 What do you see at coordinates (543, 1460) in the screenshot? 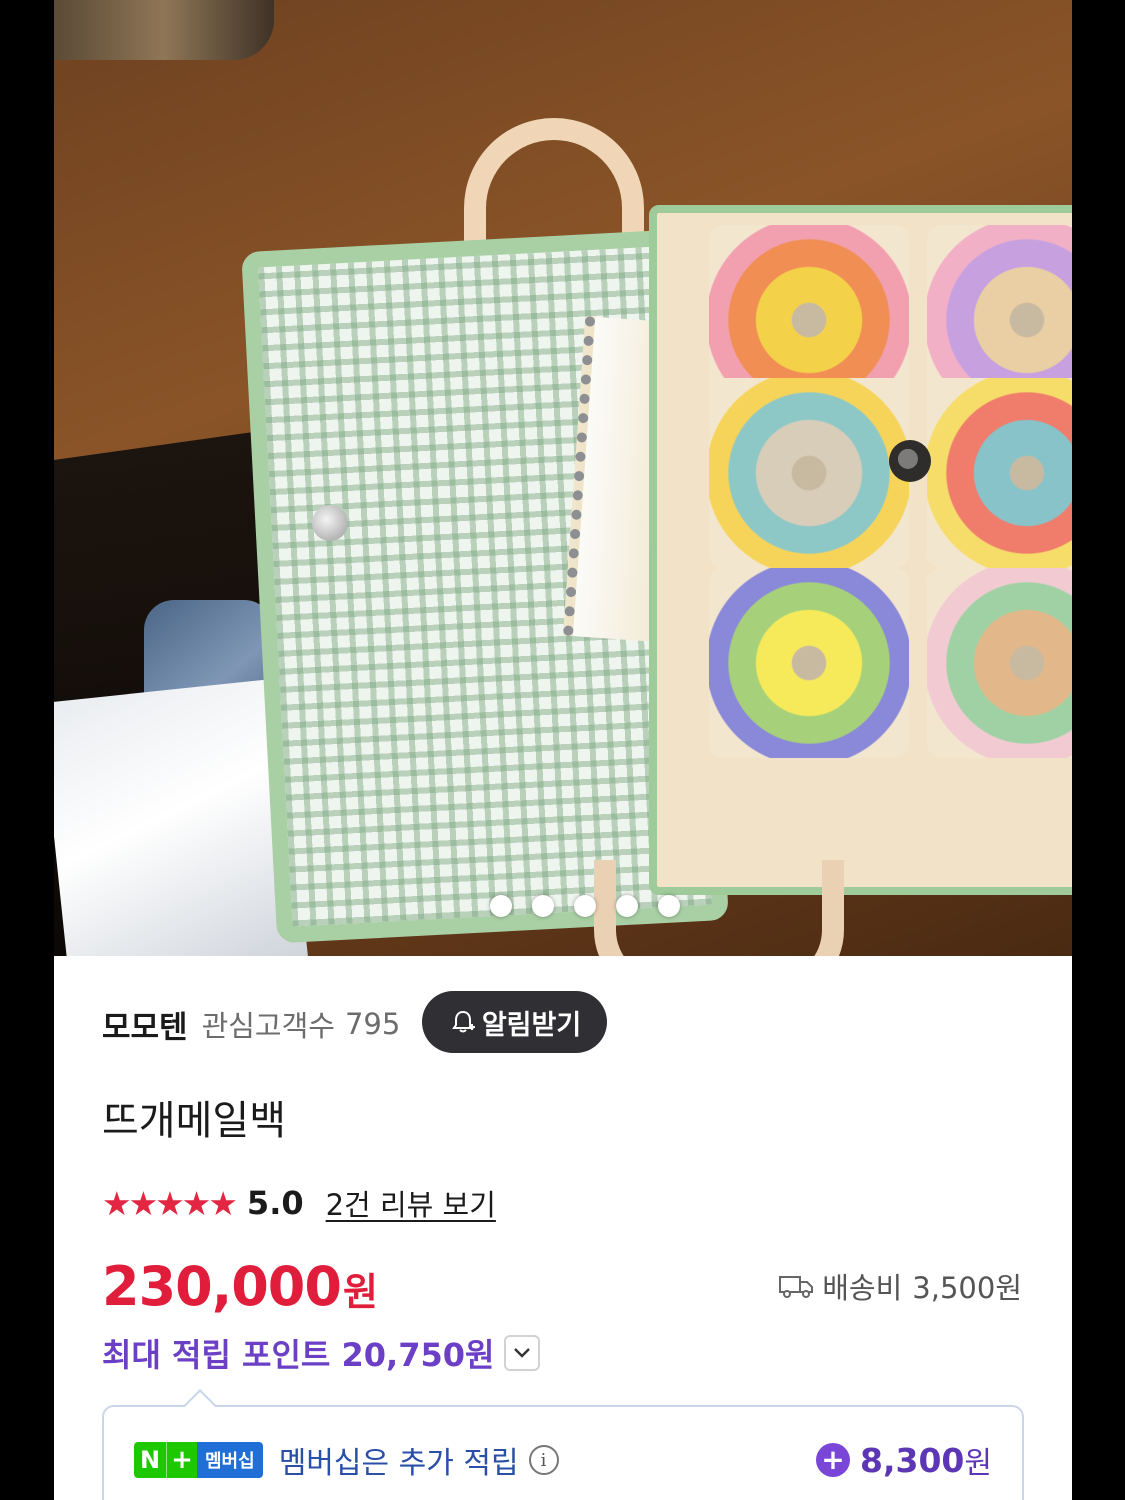
I see `info-icon: i` at bounding box center [543, 1460].